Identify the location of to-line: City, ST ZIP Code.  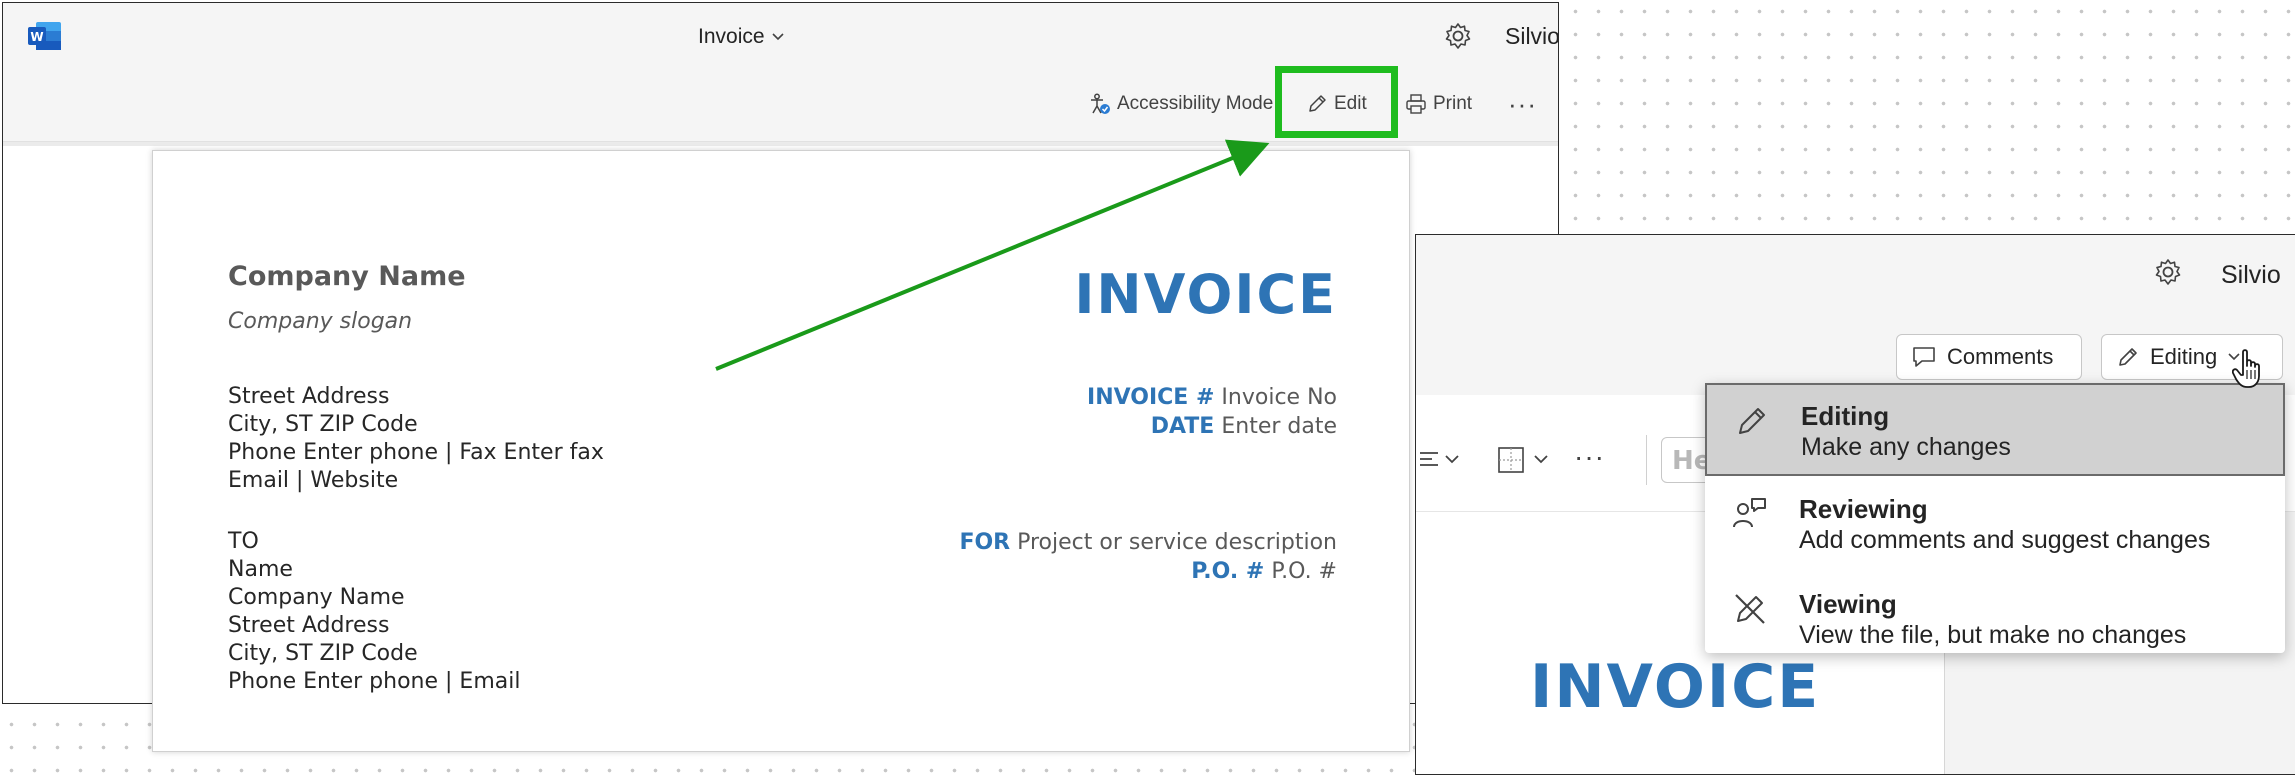
(323, 653).